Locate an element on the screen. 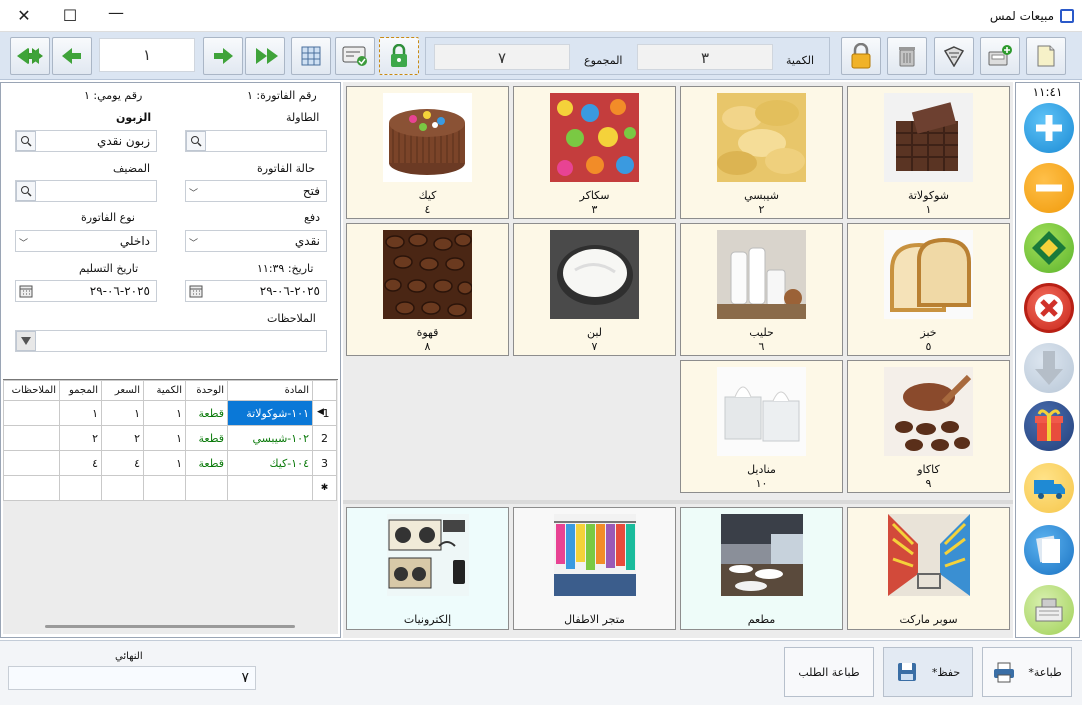  product-tile: كيك ٤ is located at coordinates (427, 152).